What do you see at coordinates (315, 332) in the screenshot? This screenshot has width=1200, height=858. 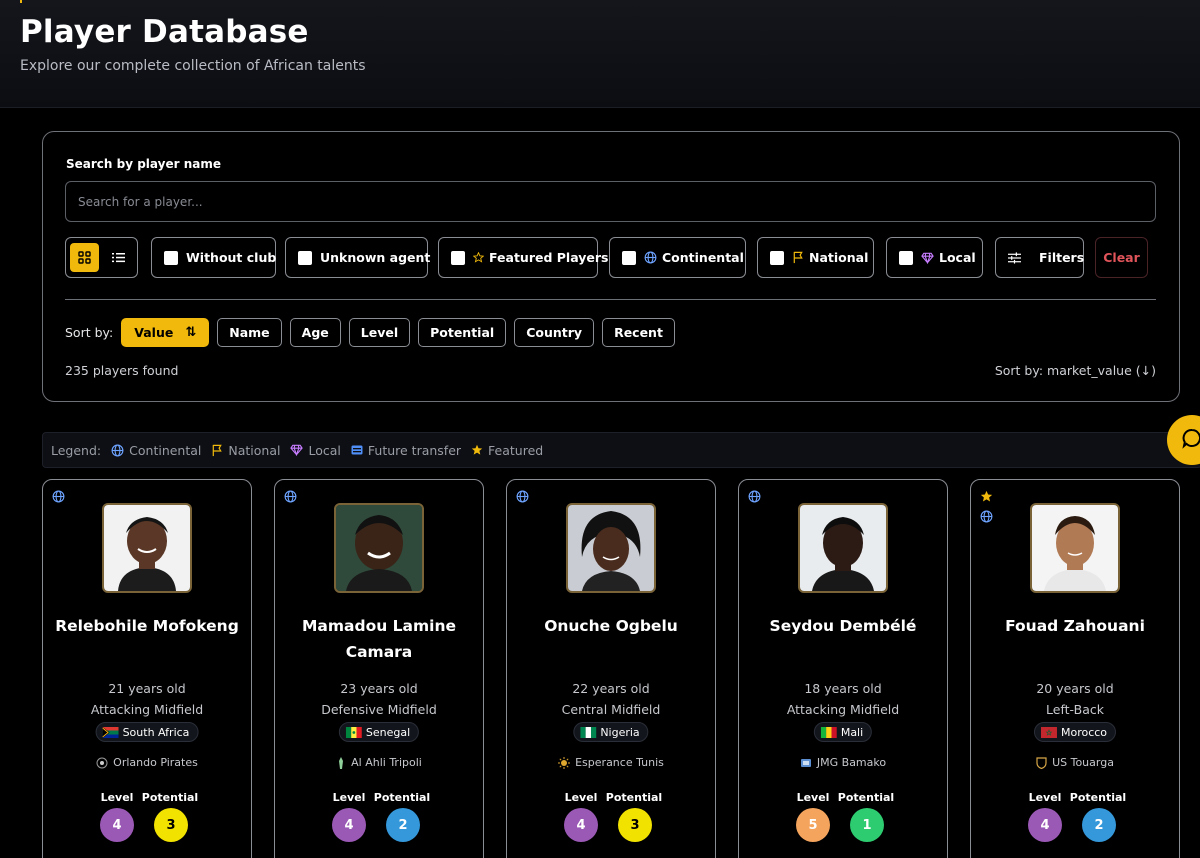 I see `sort-age-button: Age` at bounding box center [315, 332].